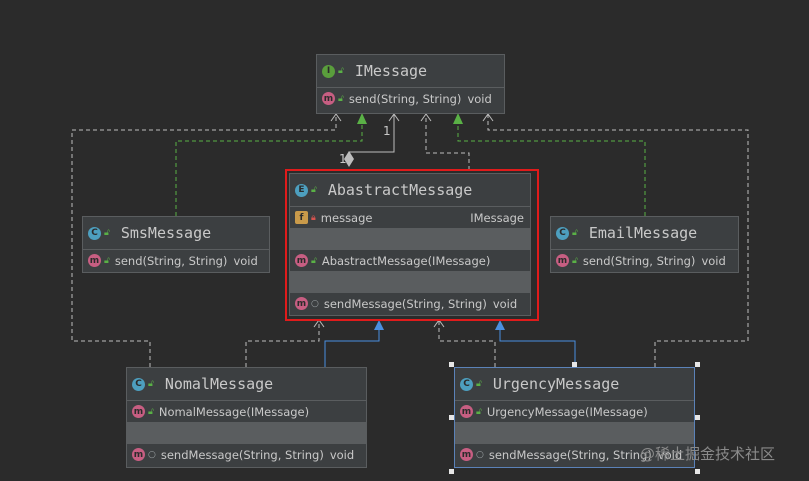 The width and height of the screenshot is (809, 481). Describe the element at coordinates (467, 343) in the screenshot. I see `urgency-depends-abstract` at that location.